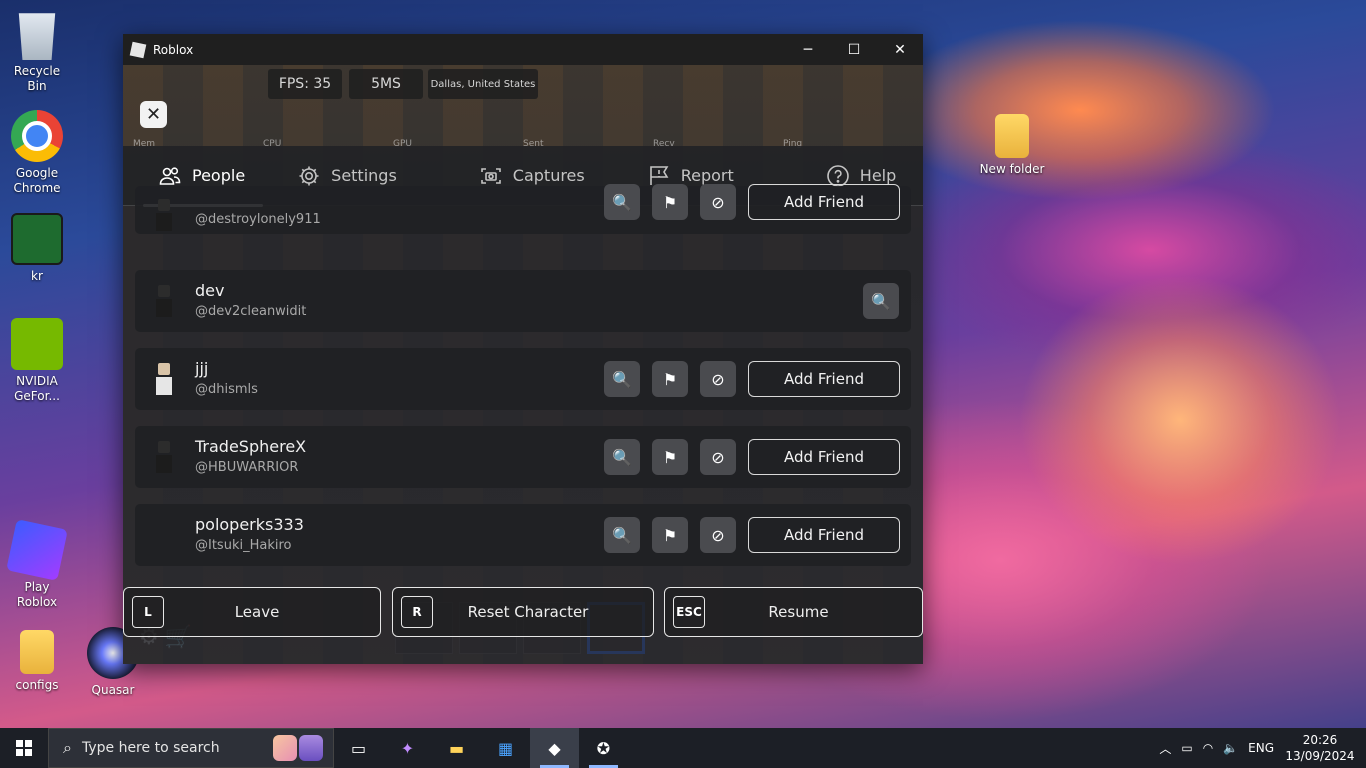 The width and height of the screenshot is (1366, 768). Describe the element at coordinates (173, 49) in the screenshot. I see `window-title: Roblox` at that location.